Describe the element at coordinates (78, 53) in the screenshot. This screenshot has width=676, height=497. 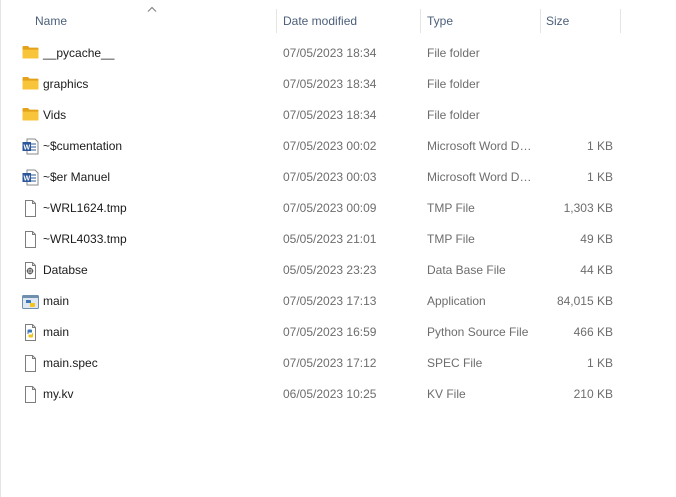
I see `file-name: __pycache__` at that location.